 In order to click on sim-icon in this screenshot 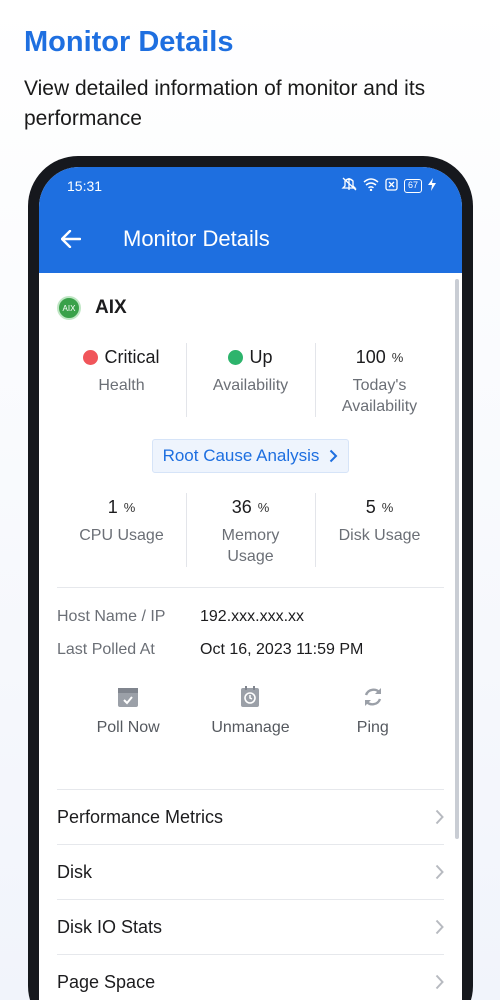, I will do `click(391, 185)`.